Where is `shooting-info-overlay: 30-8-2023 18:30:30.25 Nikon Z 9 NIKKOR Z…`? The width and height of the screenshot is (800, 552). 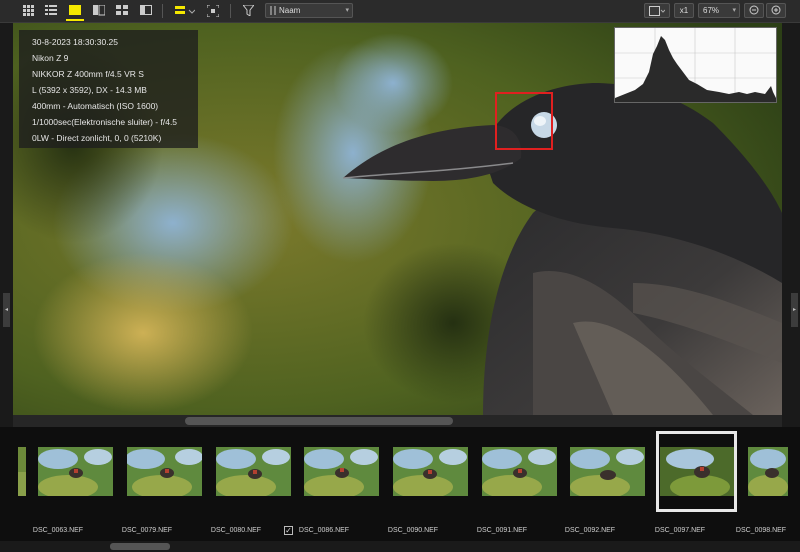
shooting-info-overlay: 30-8-2023 18:30:30.25 Nikon Z 9 NIKKOR Z… is located at coordinates (108, 89).